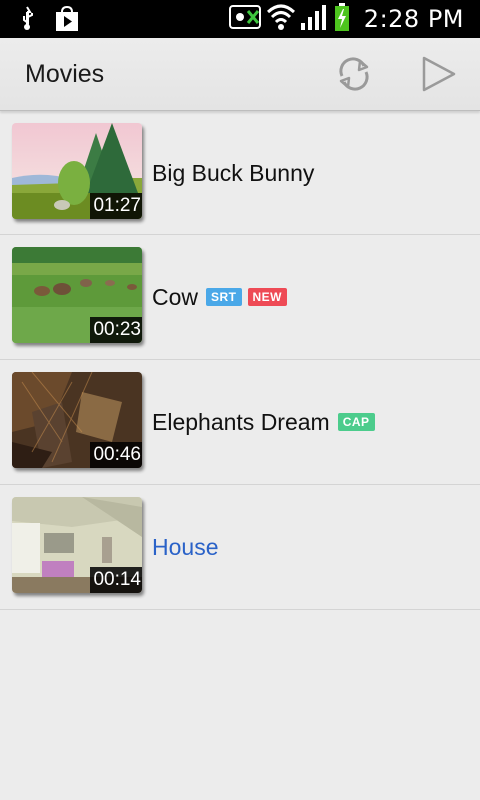  What do you see at coordinates (67, 21) in the screenshot?
I see `store-icon` at bounding box center [67, 21].